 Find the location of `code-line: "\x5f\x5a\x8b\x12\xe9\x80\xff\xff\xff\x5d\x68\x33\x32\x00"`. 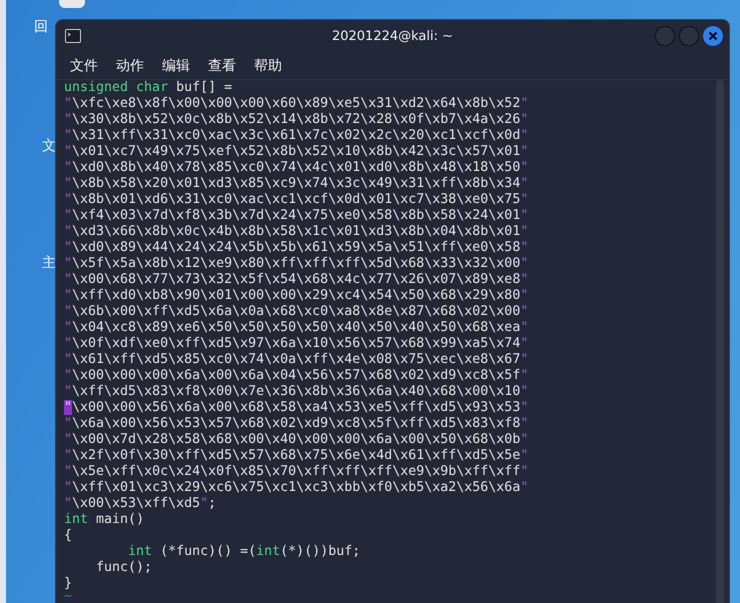

code-line: "\x5f\x5a\x8b\x12\xe9\x80\xff\xff\xff\x5d\x68\x33\x32\x00" is located at coordinates (296, 264).